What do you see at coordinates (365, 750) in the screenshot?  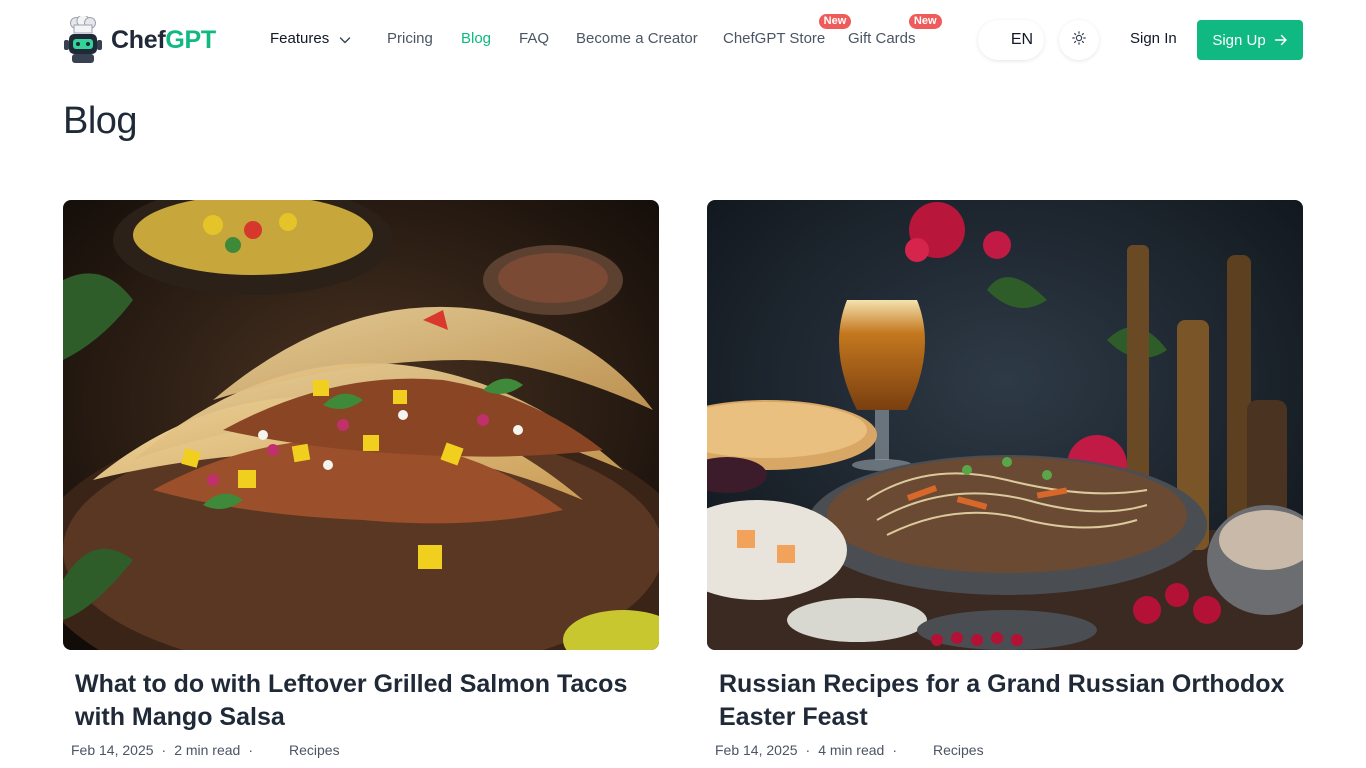 I see `post-meta: Feb 14, 2025 · 2 min read · Recipes` at bounding box center [365, 750].